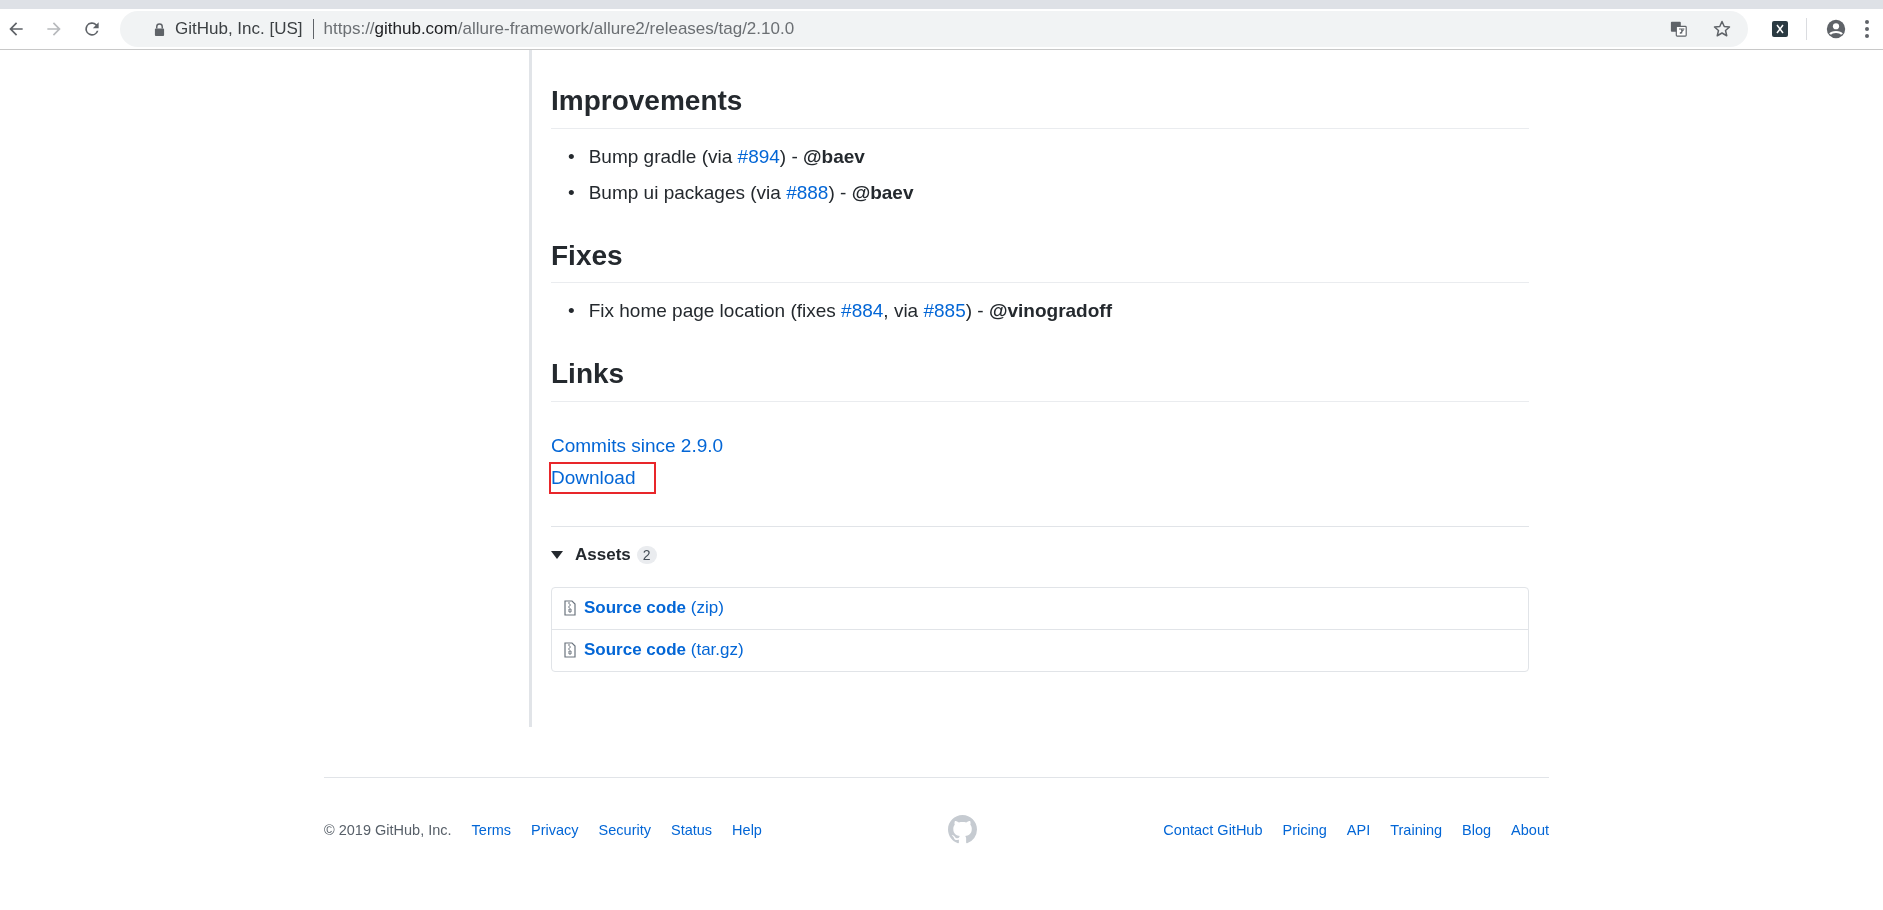 This screenshot has width=1883, height=910. I want to click on release-note: Bump ui packages (via #888) - @baev, so click(751, 192).